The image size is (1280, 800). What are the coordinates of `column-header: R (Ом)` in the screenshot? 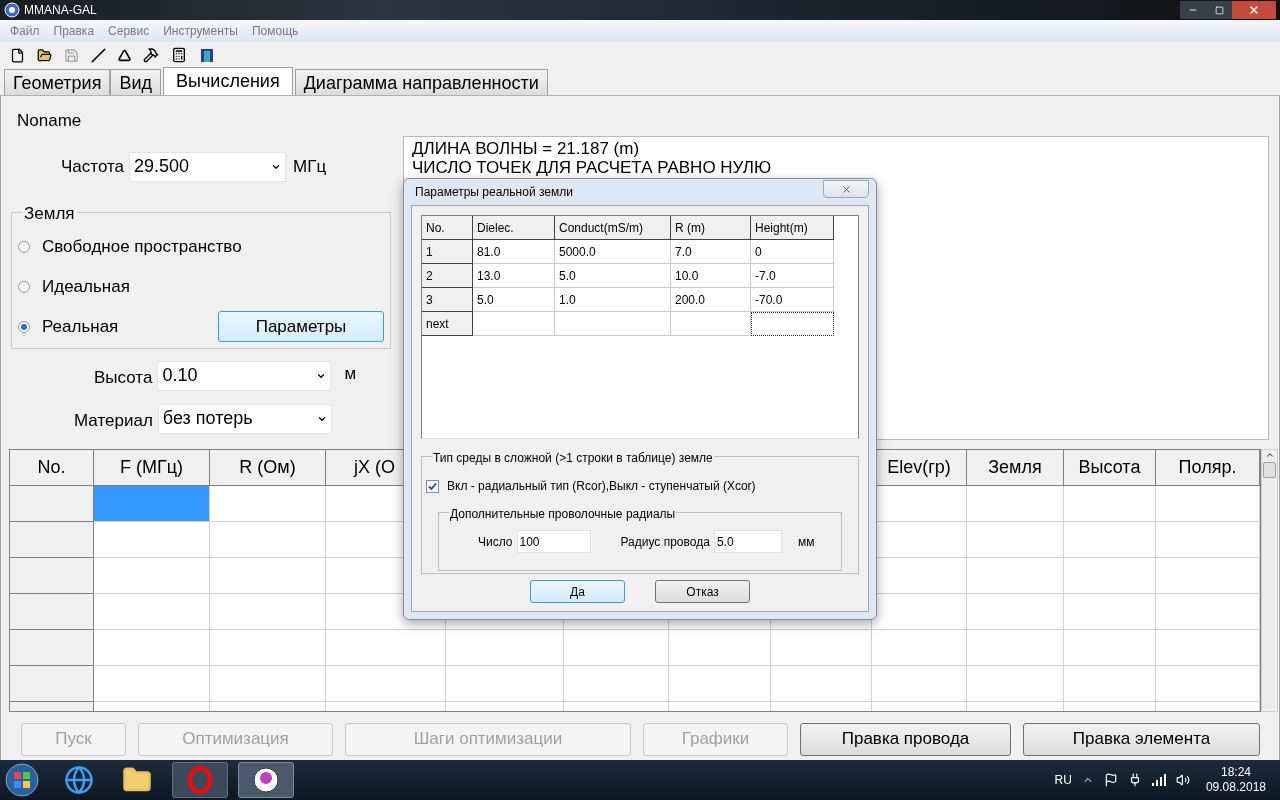 It's located at (268, 468).